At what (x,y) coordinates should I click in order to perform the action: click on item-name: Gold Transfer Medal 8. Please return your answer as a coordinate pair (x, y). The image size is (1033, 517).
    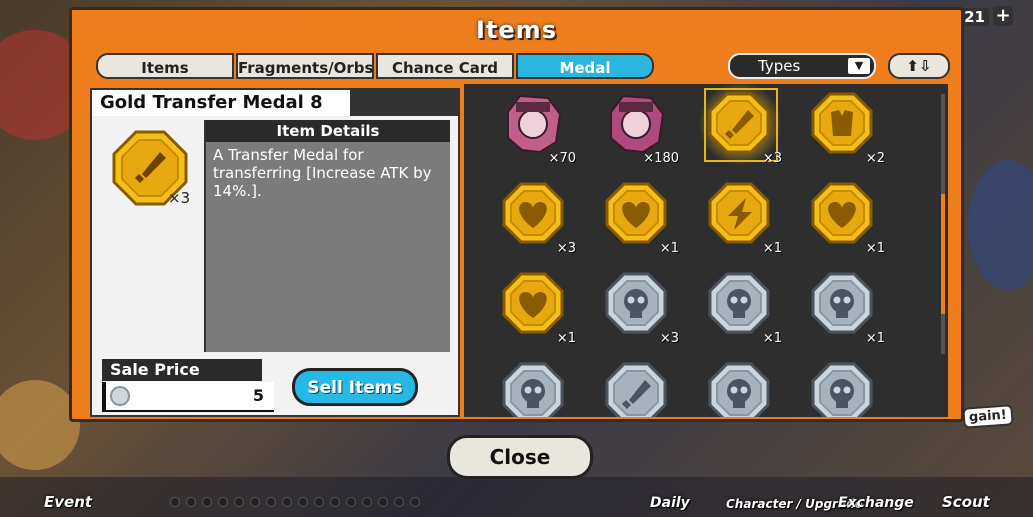
    Looking at the image, I should click on (221, 103).